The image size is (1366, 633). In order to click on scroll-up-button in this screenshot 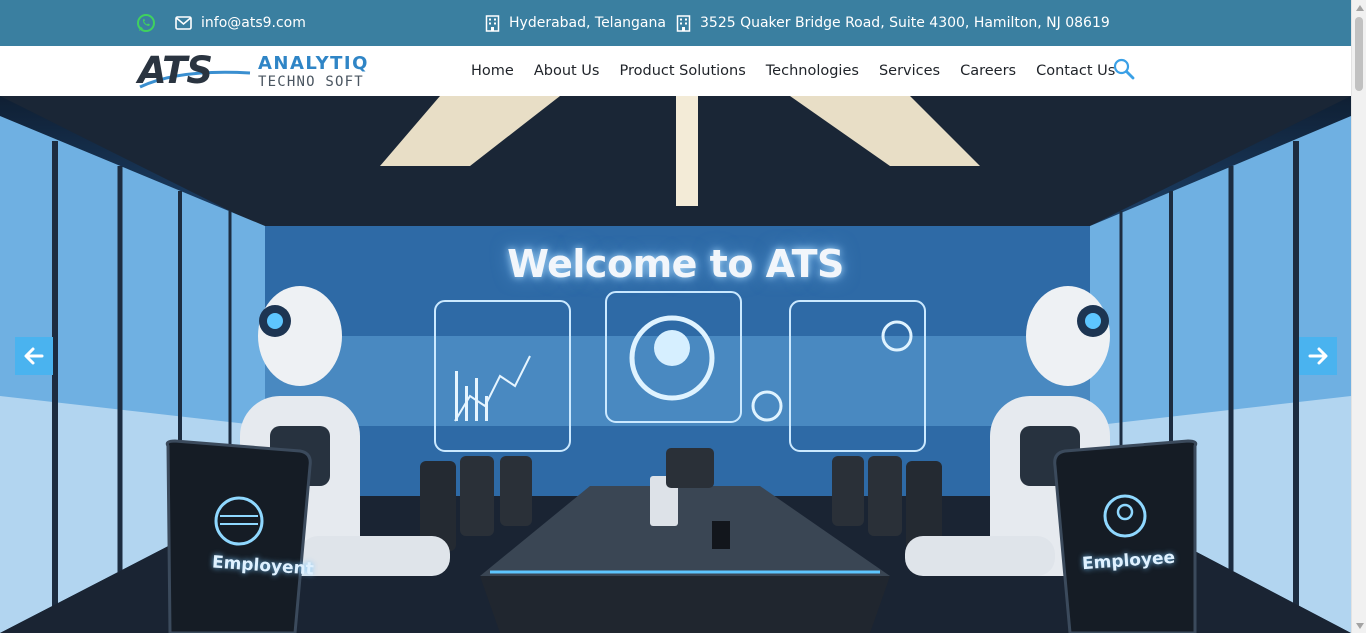, I will do `click(1359, 7)`.